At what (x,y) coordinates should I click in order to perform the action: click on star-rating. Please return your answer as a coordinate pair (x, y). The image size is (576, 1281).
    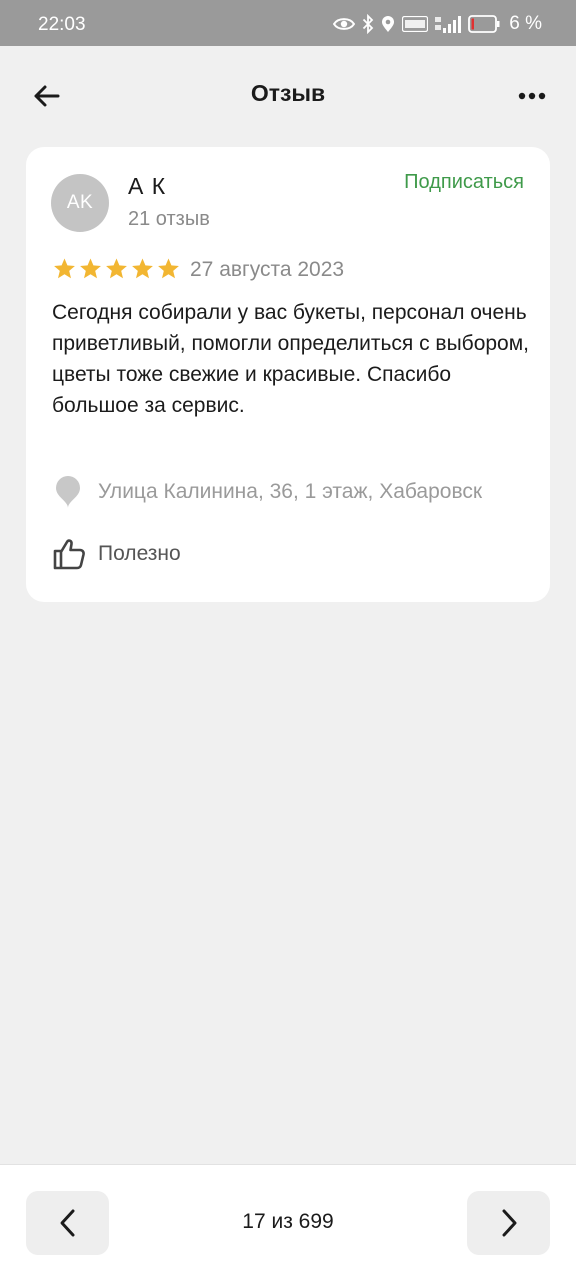
    Looking at the image, I should click on (116, 269).